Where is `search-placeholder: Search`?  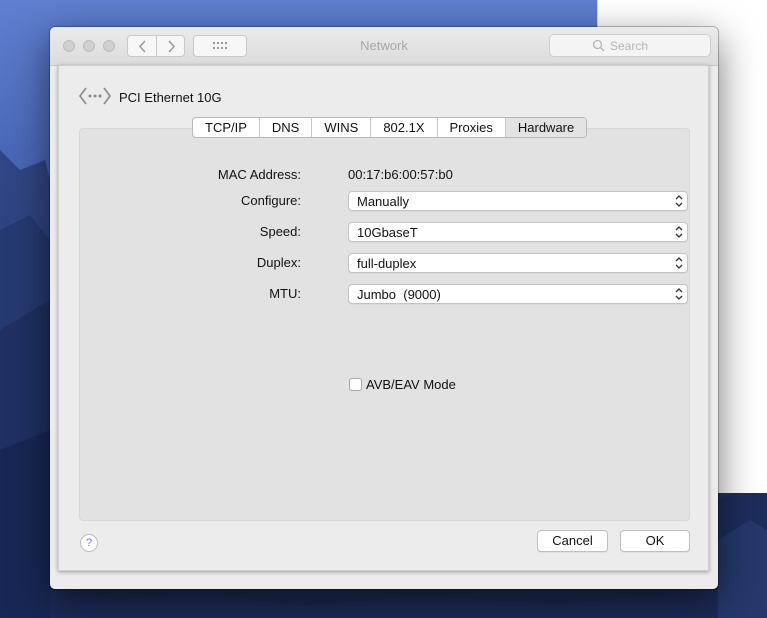 search-placeholder: Search is located at coordinates (629, 46).